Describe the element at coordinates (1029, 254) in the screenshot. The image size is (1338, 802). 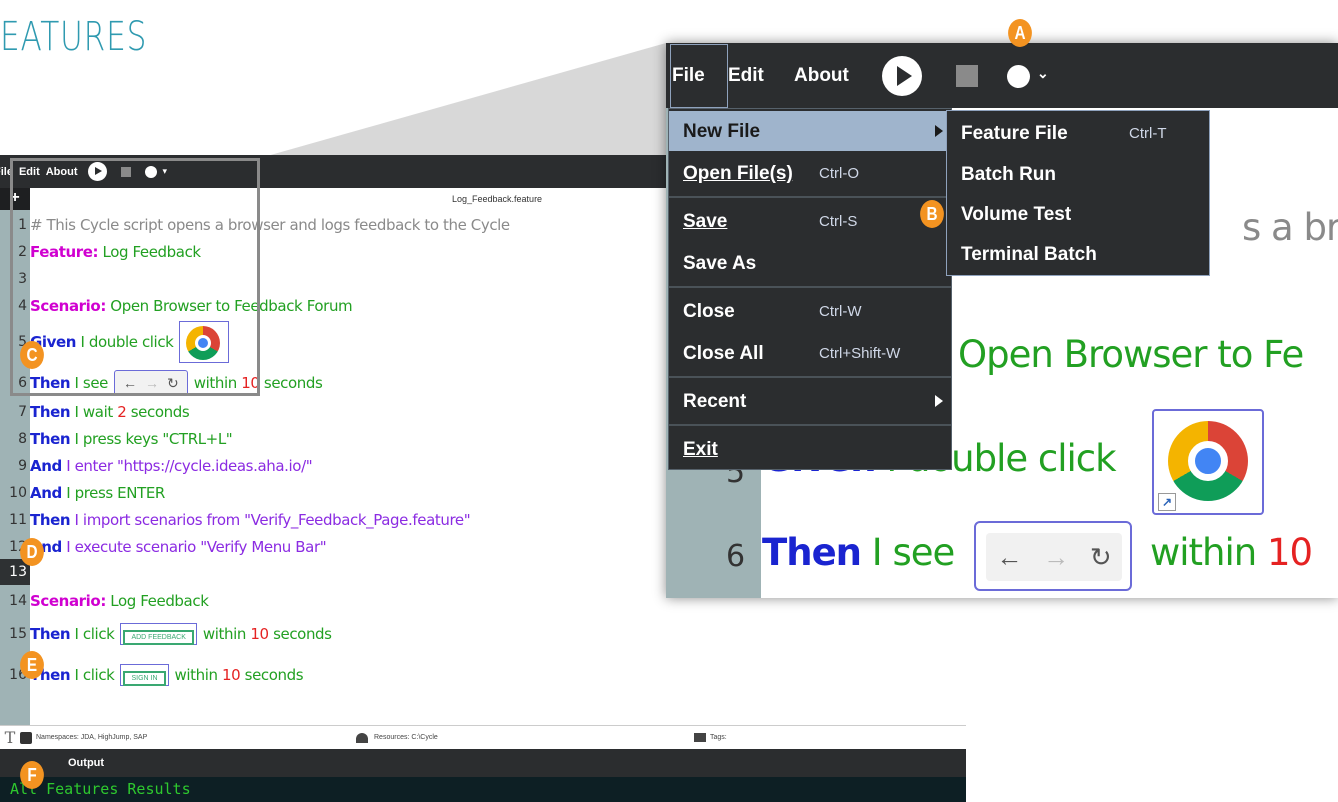
I see `menu-item-label: Terminal Batch` at that location.